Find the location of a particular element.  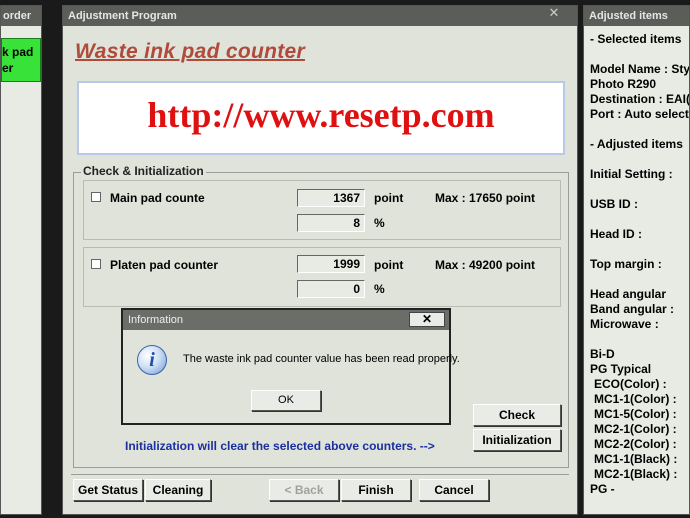

main-pad-max: Max : 17650 point is located at coordinates (485, 198).